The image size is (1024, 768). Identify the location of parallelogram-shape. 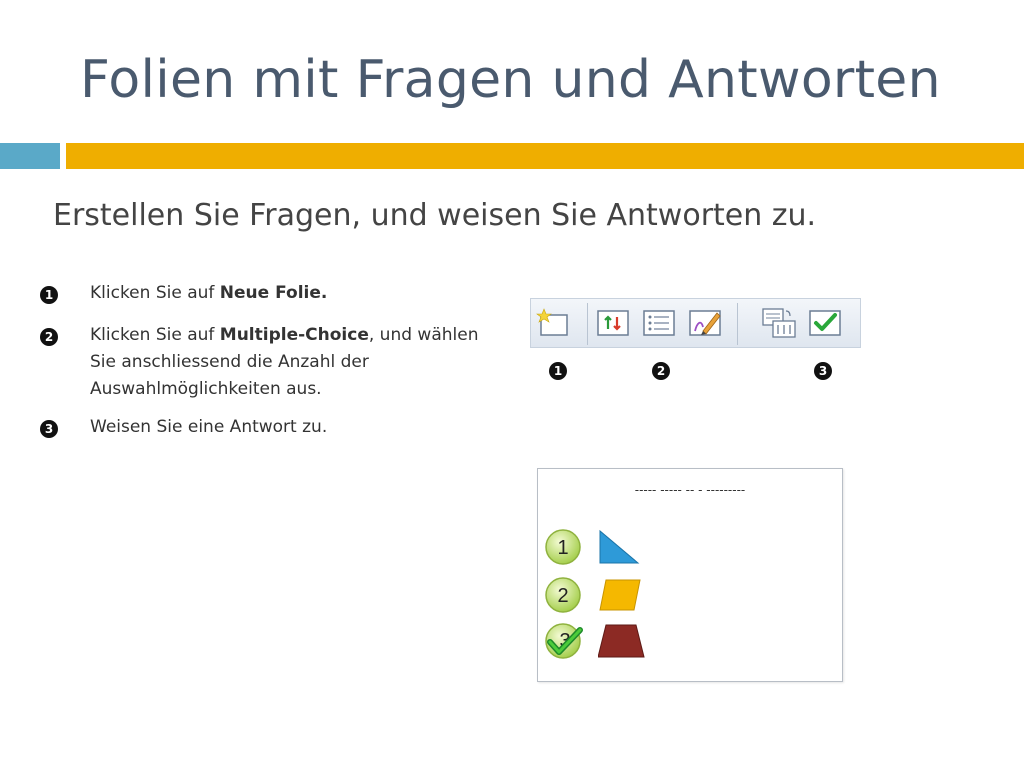
(620, 595).